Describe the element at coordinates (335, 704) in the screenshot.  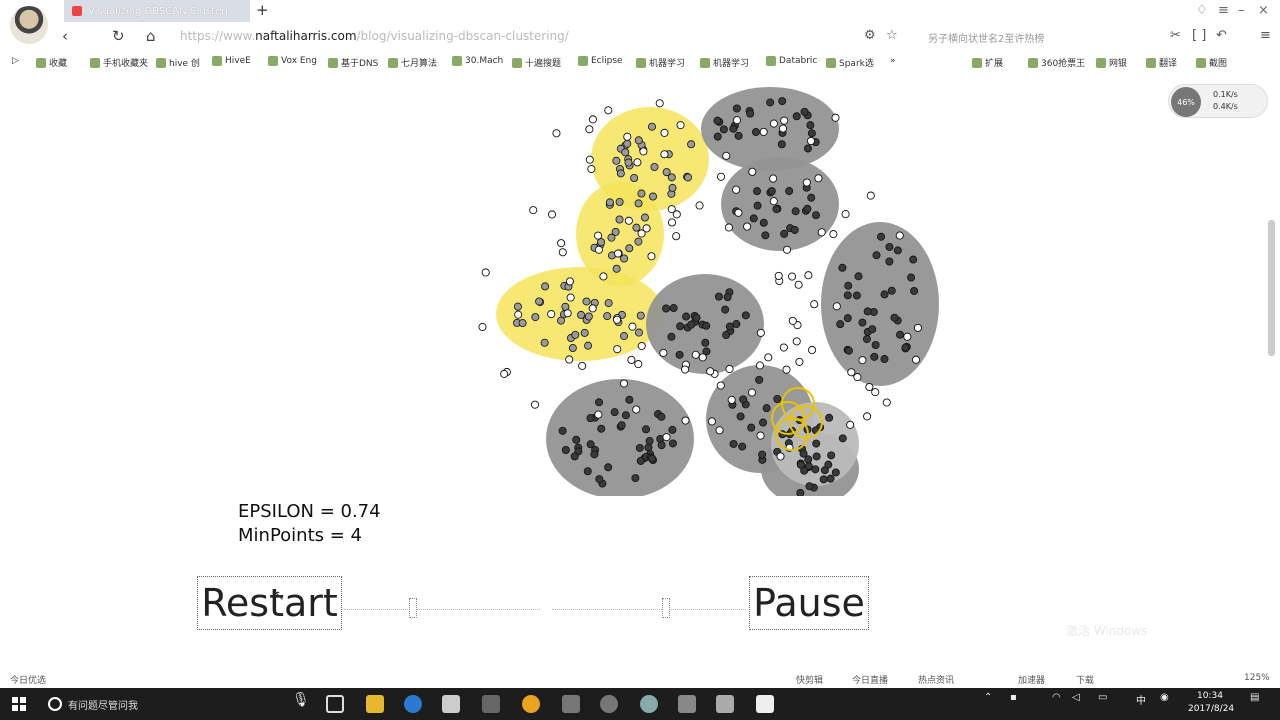
I see `task-view-icon` at that location.